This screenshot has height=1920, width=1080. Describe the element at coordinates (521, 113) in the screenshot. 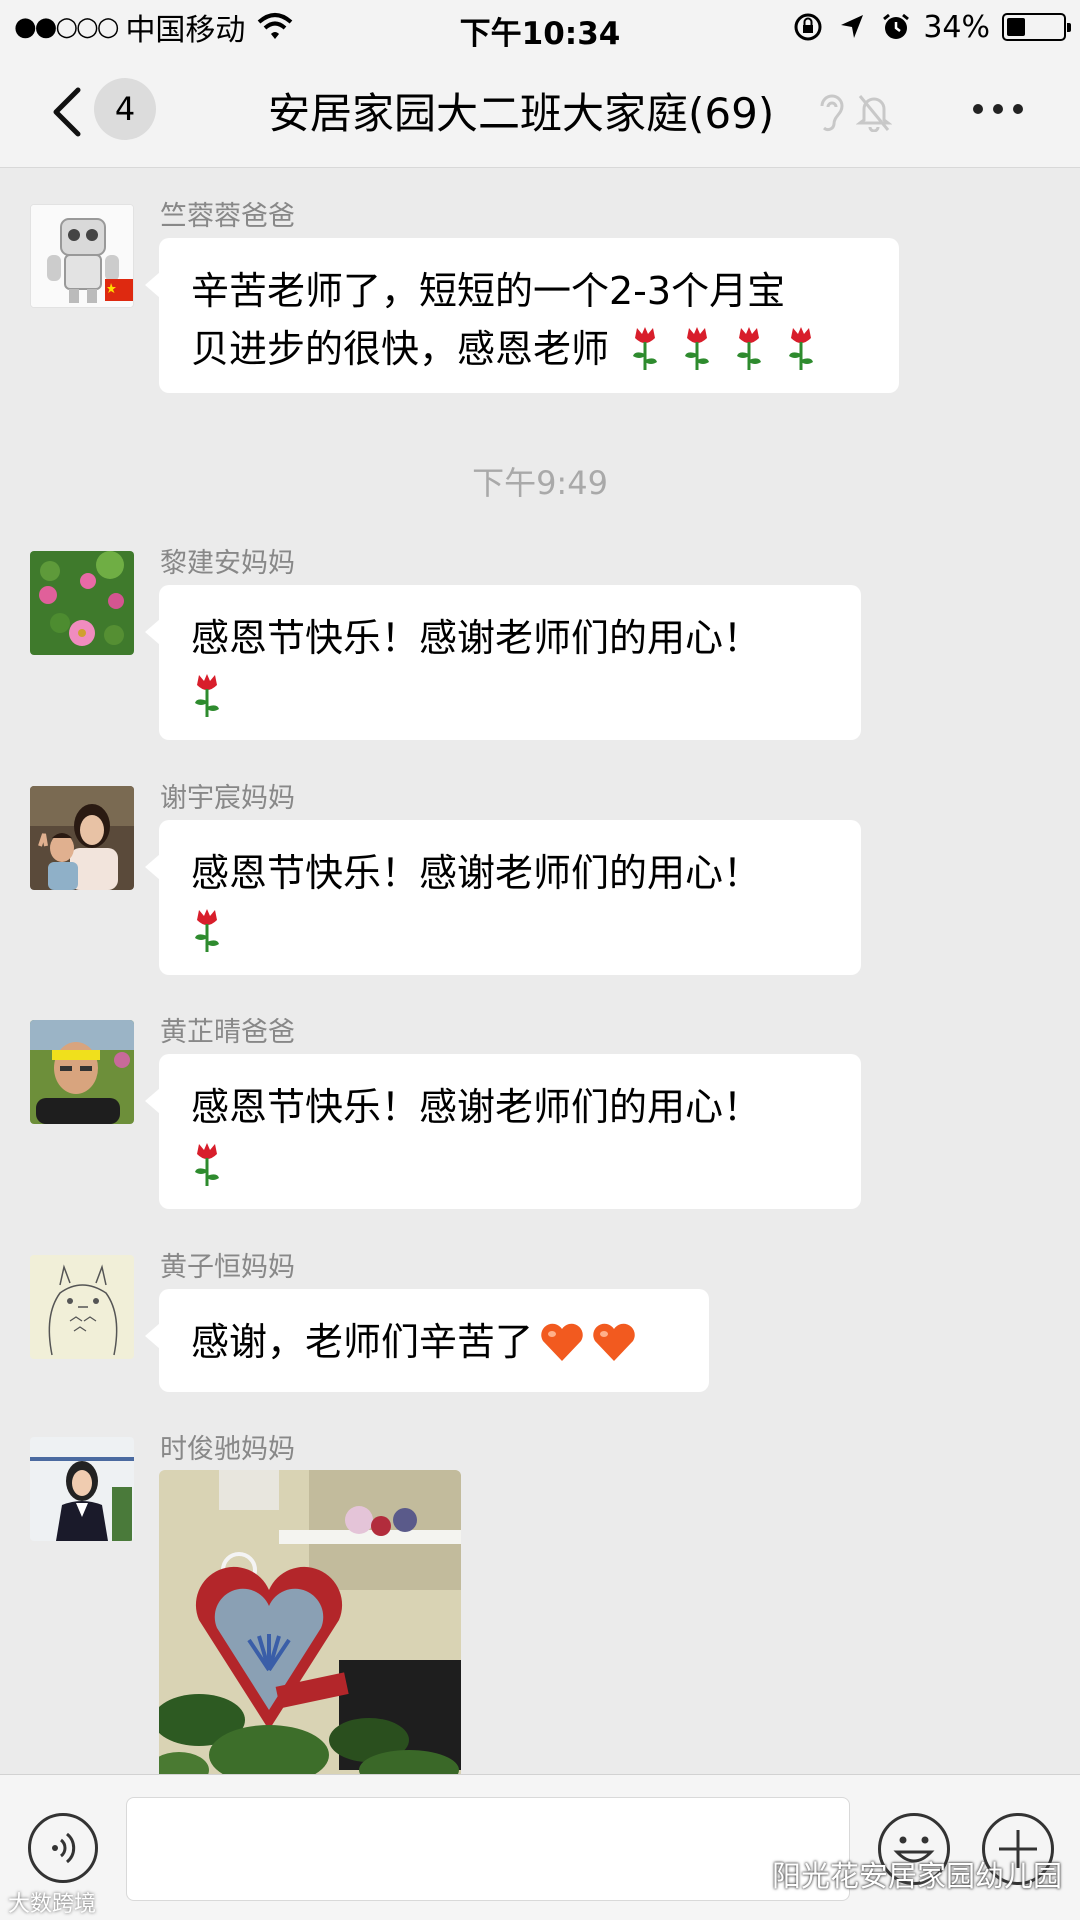

I see `chat-title: 安居家园大二班大家庭(69)` at that location.